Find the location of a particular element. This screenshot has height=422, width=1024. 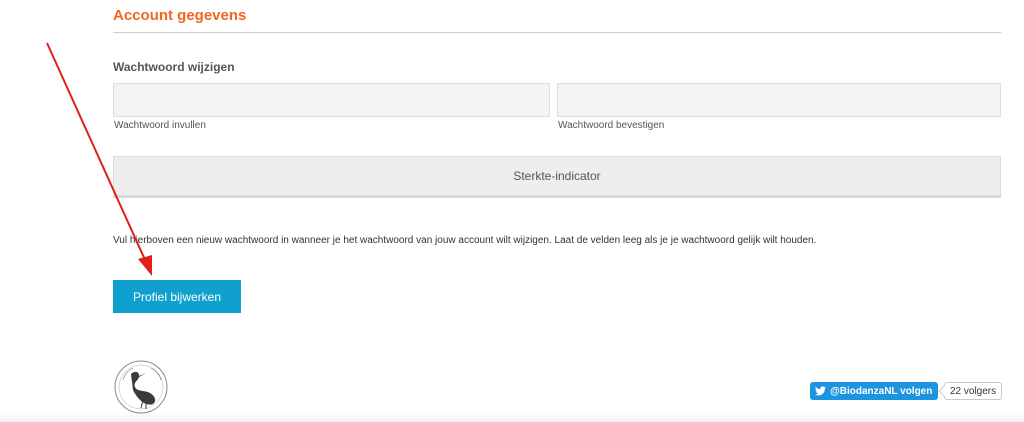

heron-logo-icon is located at coordinates (141, 387).